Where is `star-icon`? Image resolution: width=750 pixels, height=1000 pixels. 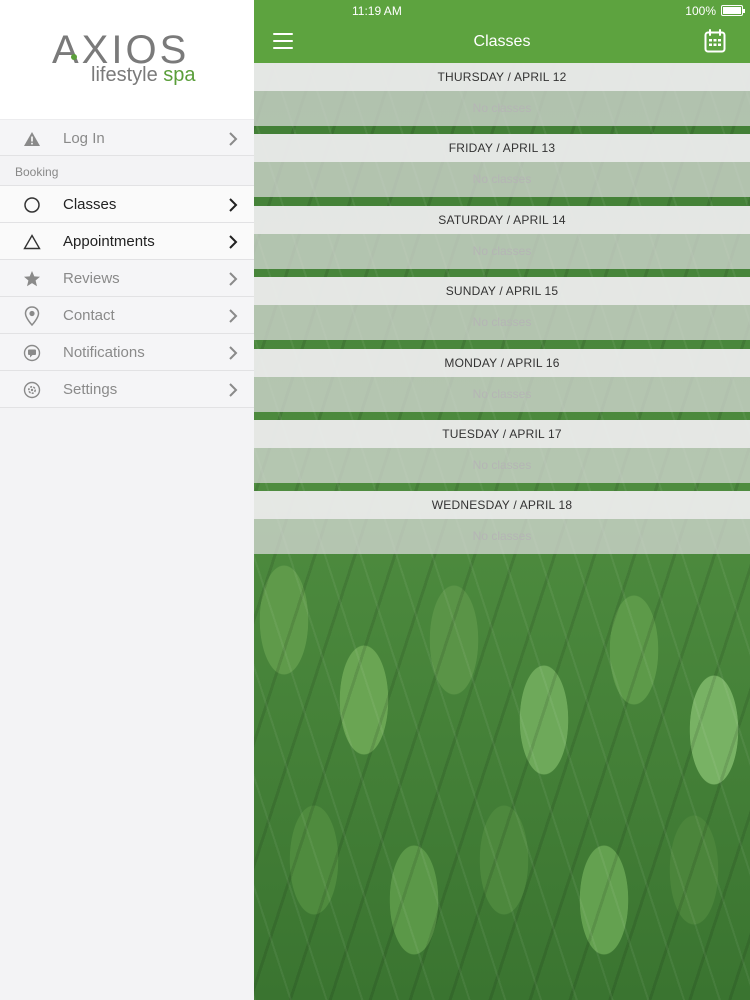
star-icon is located at coordinates (32, 279).